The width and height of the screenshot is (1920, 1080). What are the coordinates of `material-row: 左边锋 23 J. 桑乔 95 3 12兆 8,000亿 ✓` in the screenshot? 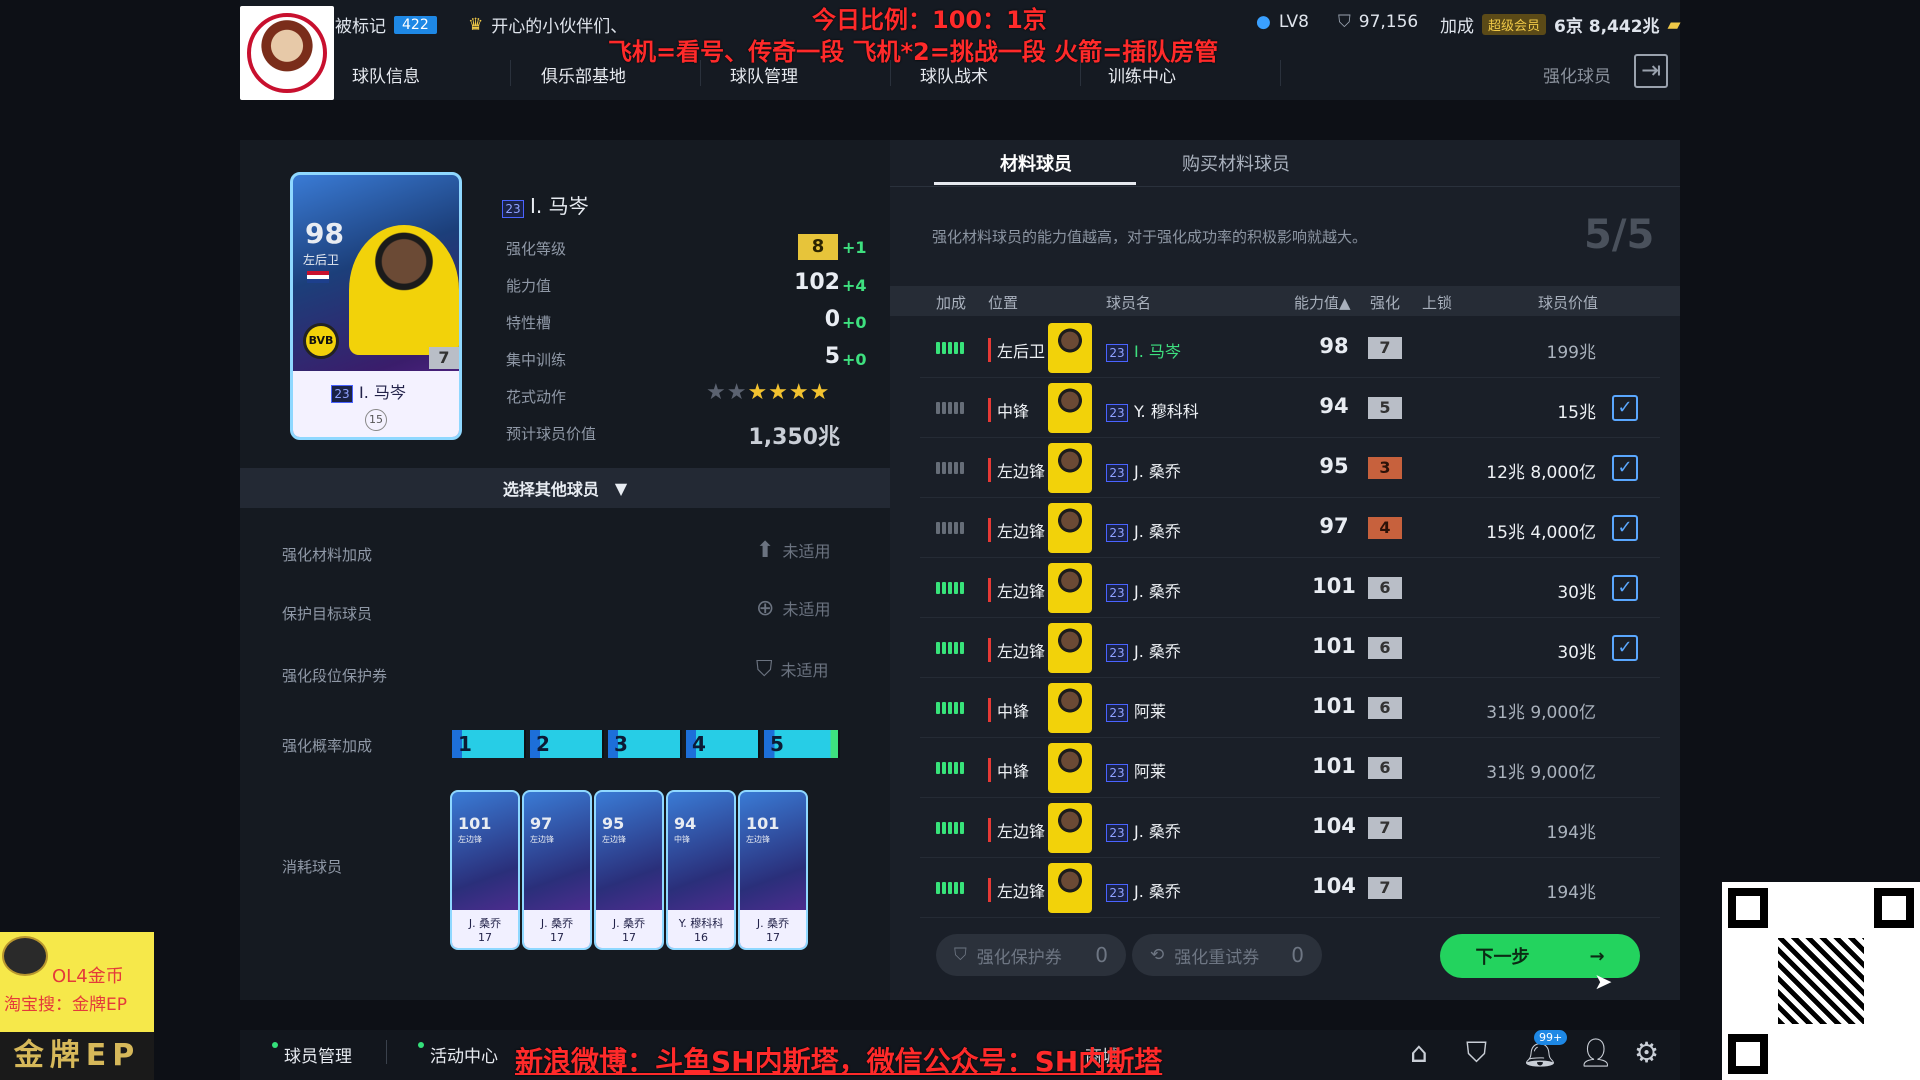 It's located at (1290, 468).